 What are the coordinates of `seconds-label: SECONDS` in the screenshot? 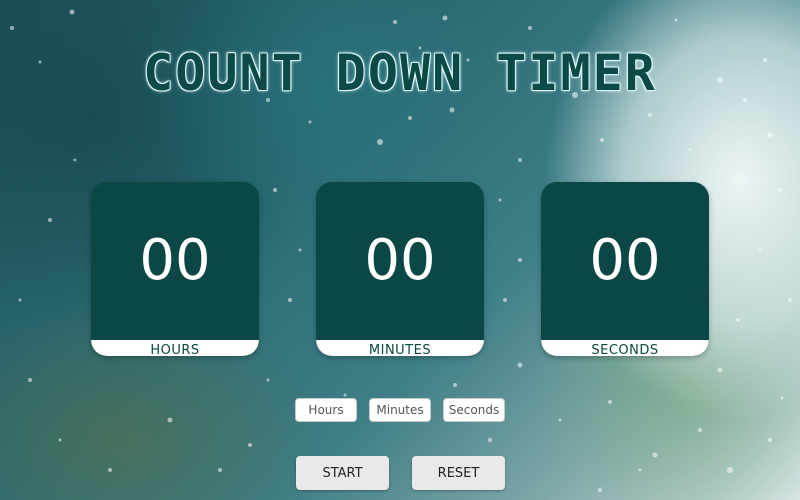 It's located at (625, 349).